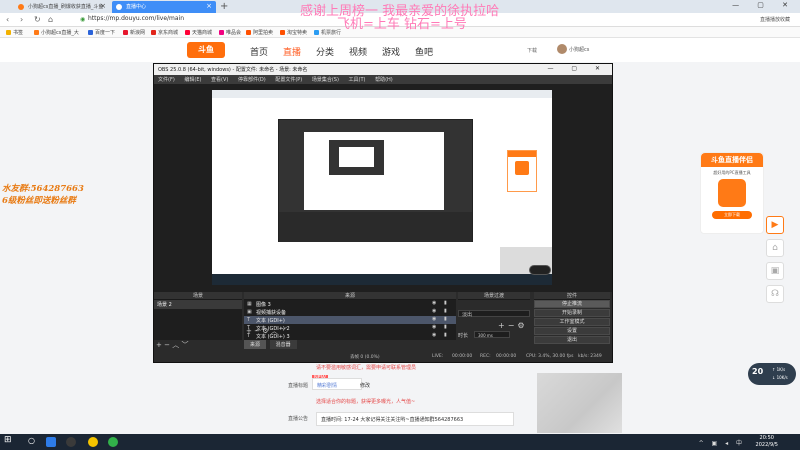 Image resolution: width=800 pixels, height=450 pixels. Describe the element at coordinates (572, 340) in the screenshot. I see `exit-button: 退出` at that location.